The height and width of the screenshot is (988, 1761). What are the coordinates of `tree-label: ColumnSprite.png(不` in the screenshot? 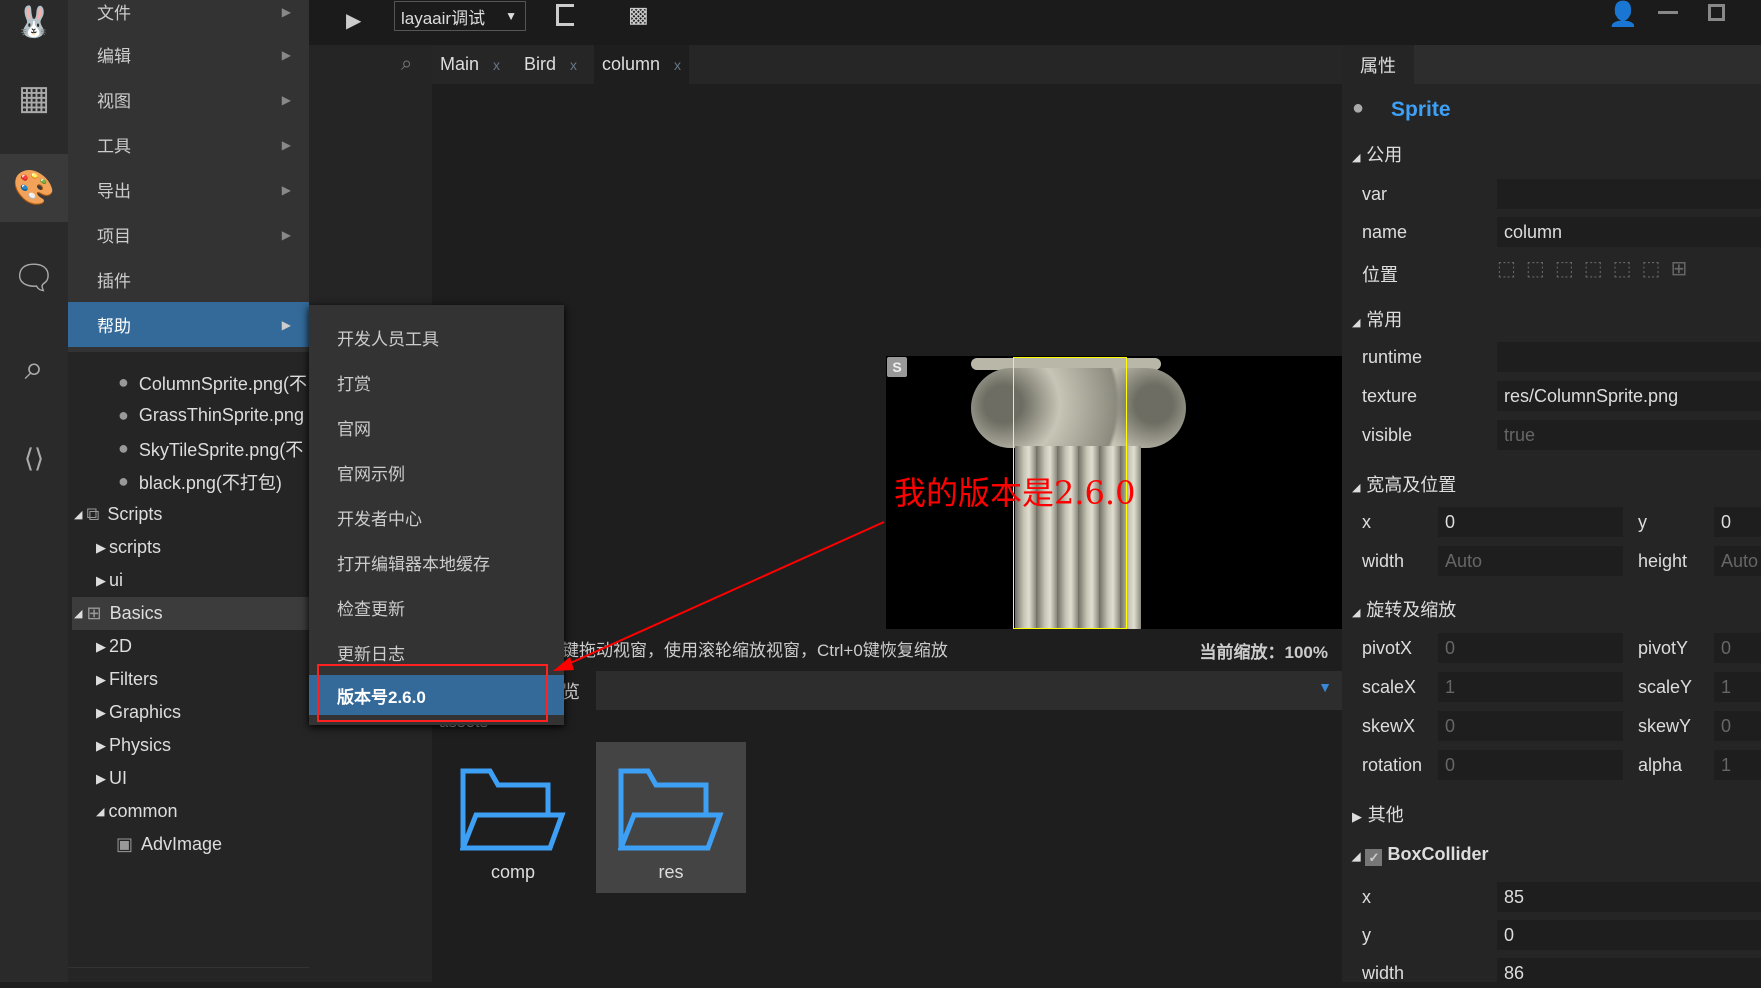 It's located at (222, 383).